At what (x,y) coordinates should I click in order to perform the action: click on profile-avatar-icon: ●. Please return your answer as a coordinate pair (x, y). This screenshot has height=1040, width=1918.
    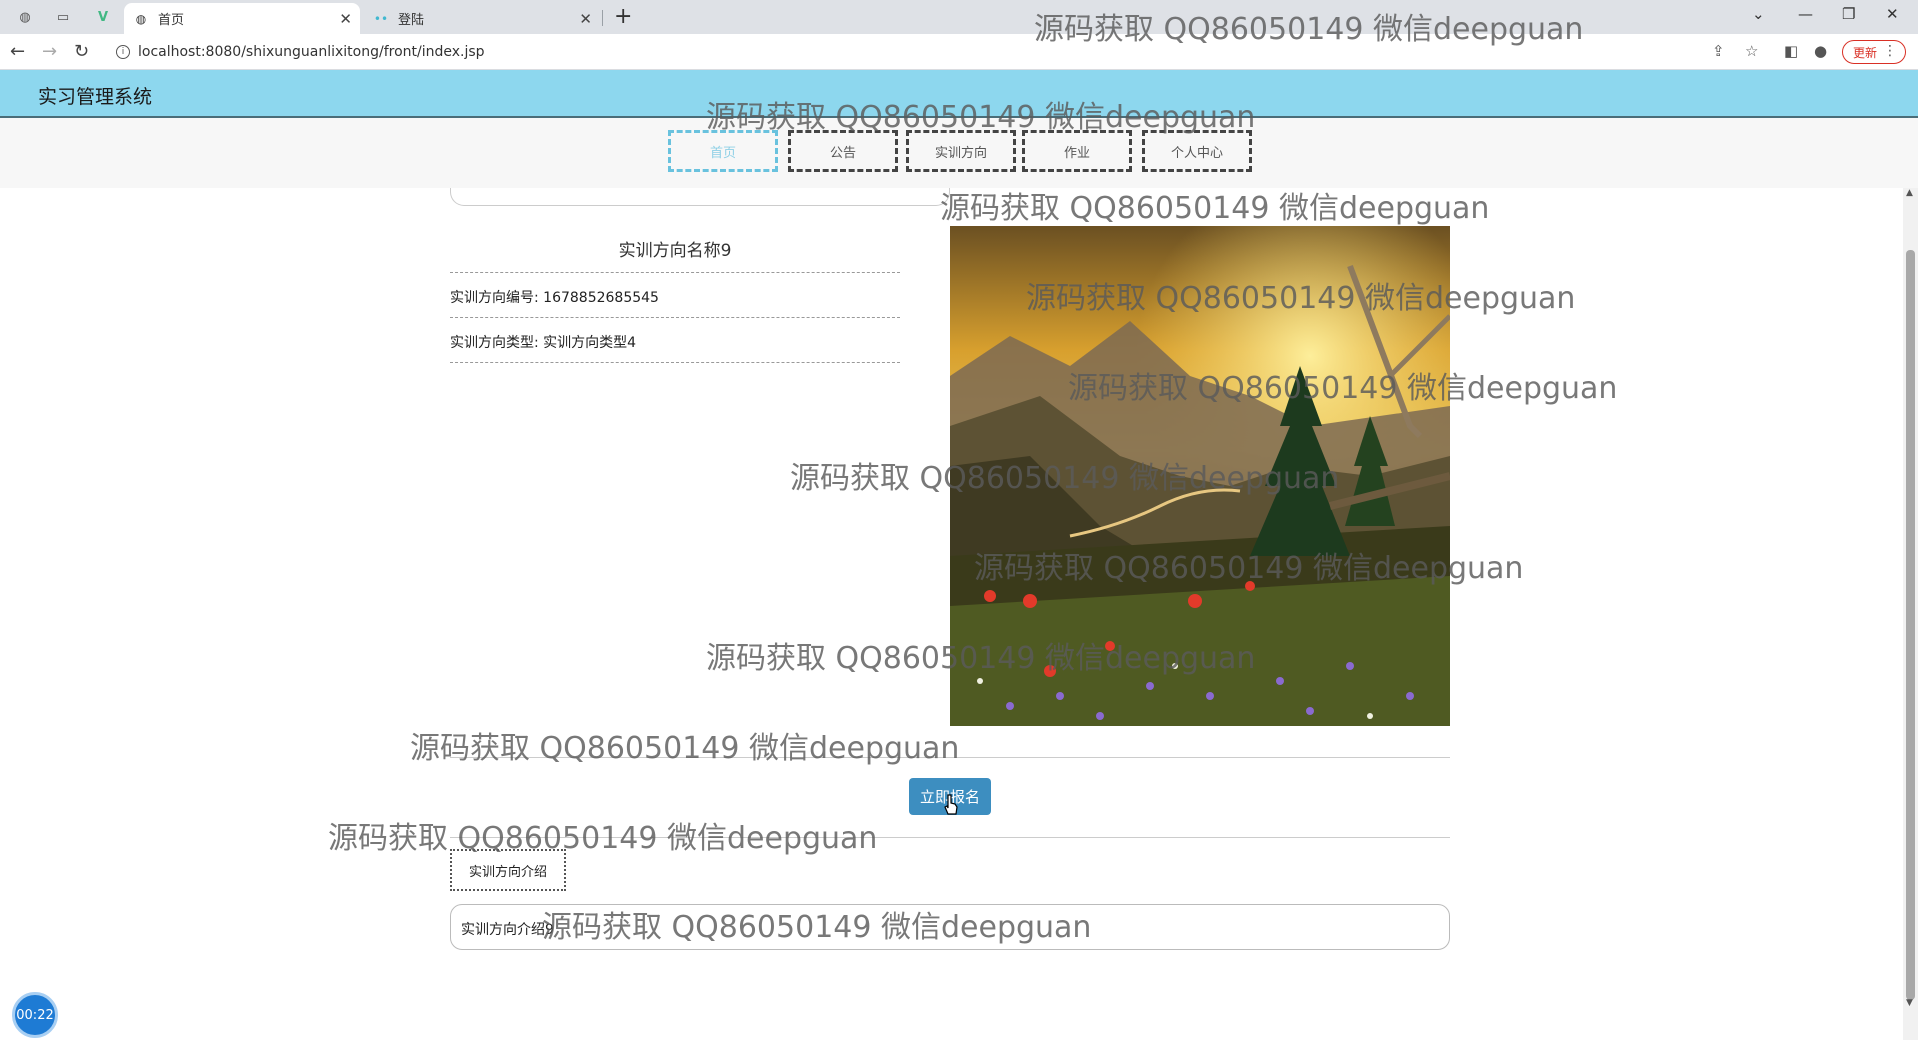
    Looking at the image, I should click on (1820, 51).